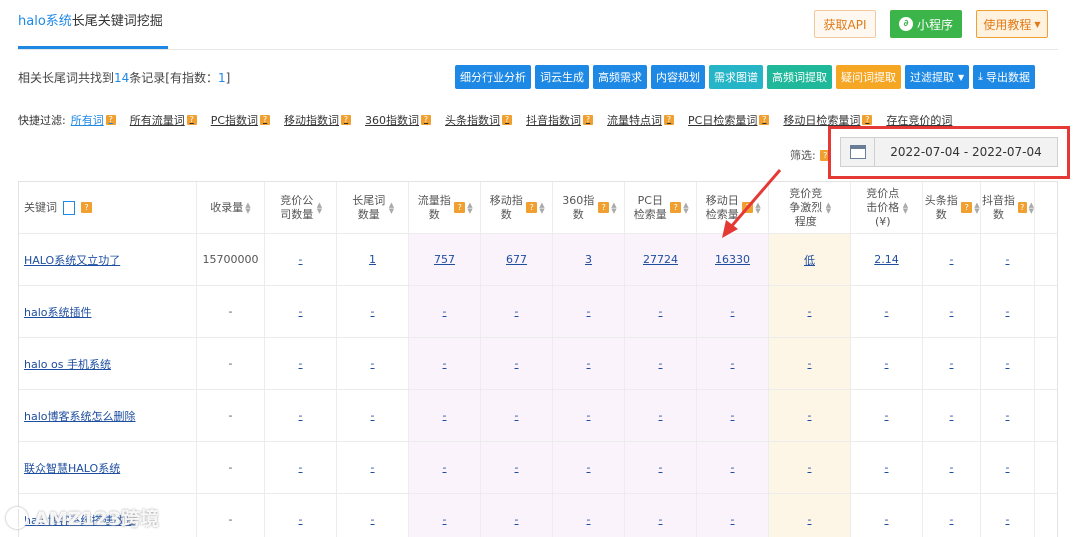 This screenshot has width=1080, height=537. I want to click on column-header: PC日检索量? ▲ ▼, so click(661, 207).